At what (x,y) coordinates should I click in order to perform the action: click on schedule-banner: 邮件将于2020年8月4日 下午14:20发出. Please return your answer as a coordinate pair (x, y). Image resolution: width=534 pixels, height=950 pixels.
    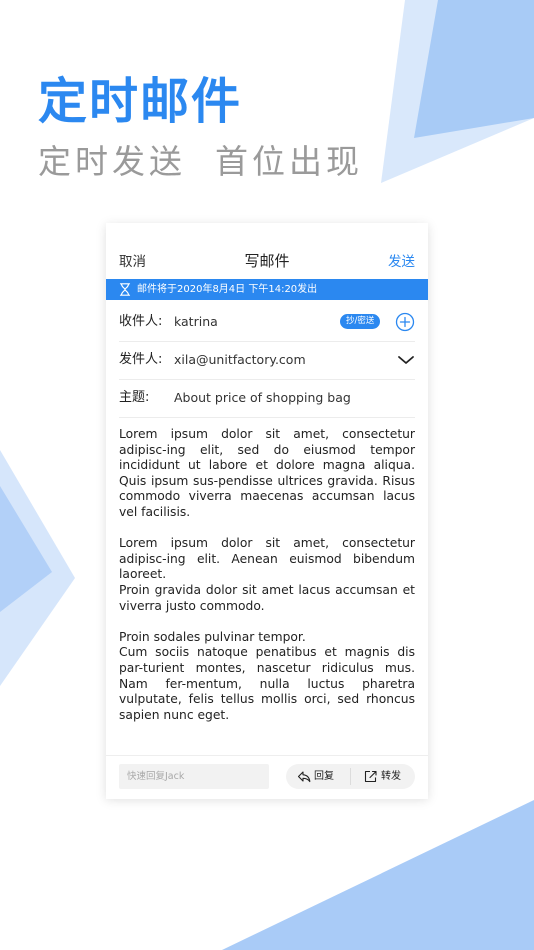
    Looking at the image, I should click on (267, 289).